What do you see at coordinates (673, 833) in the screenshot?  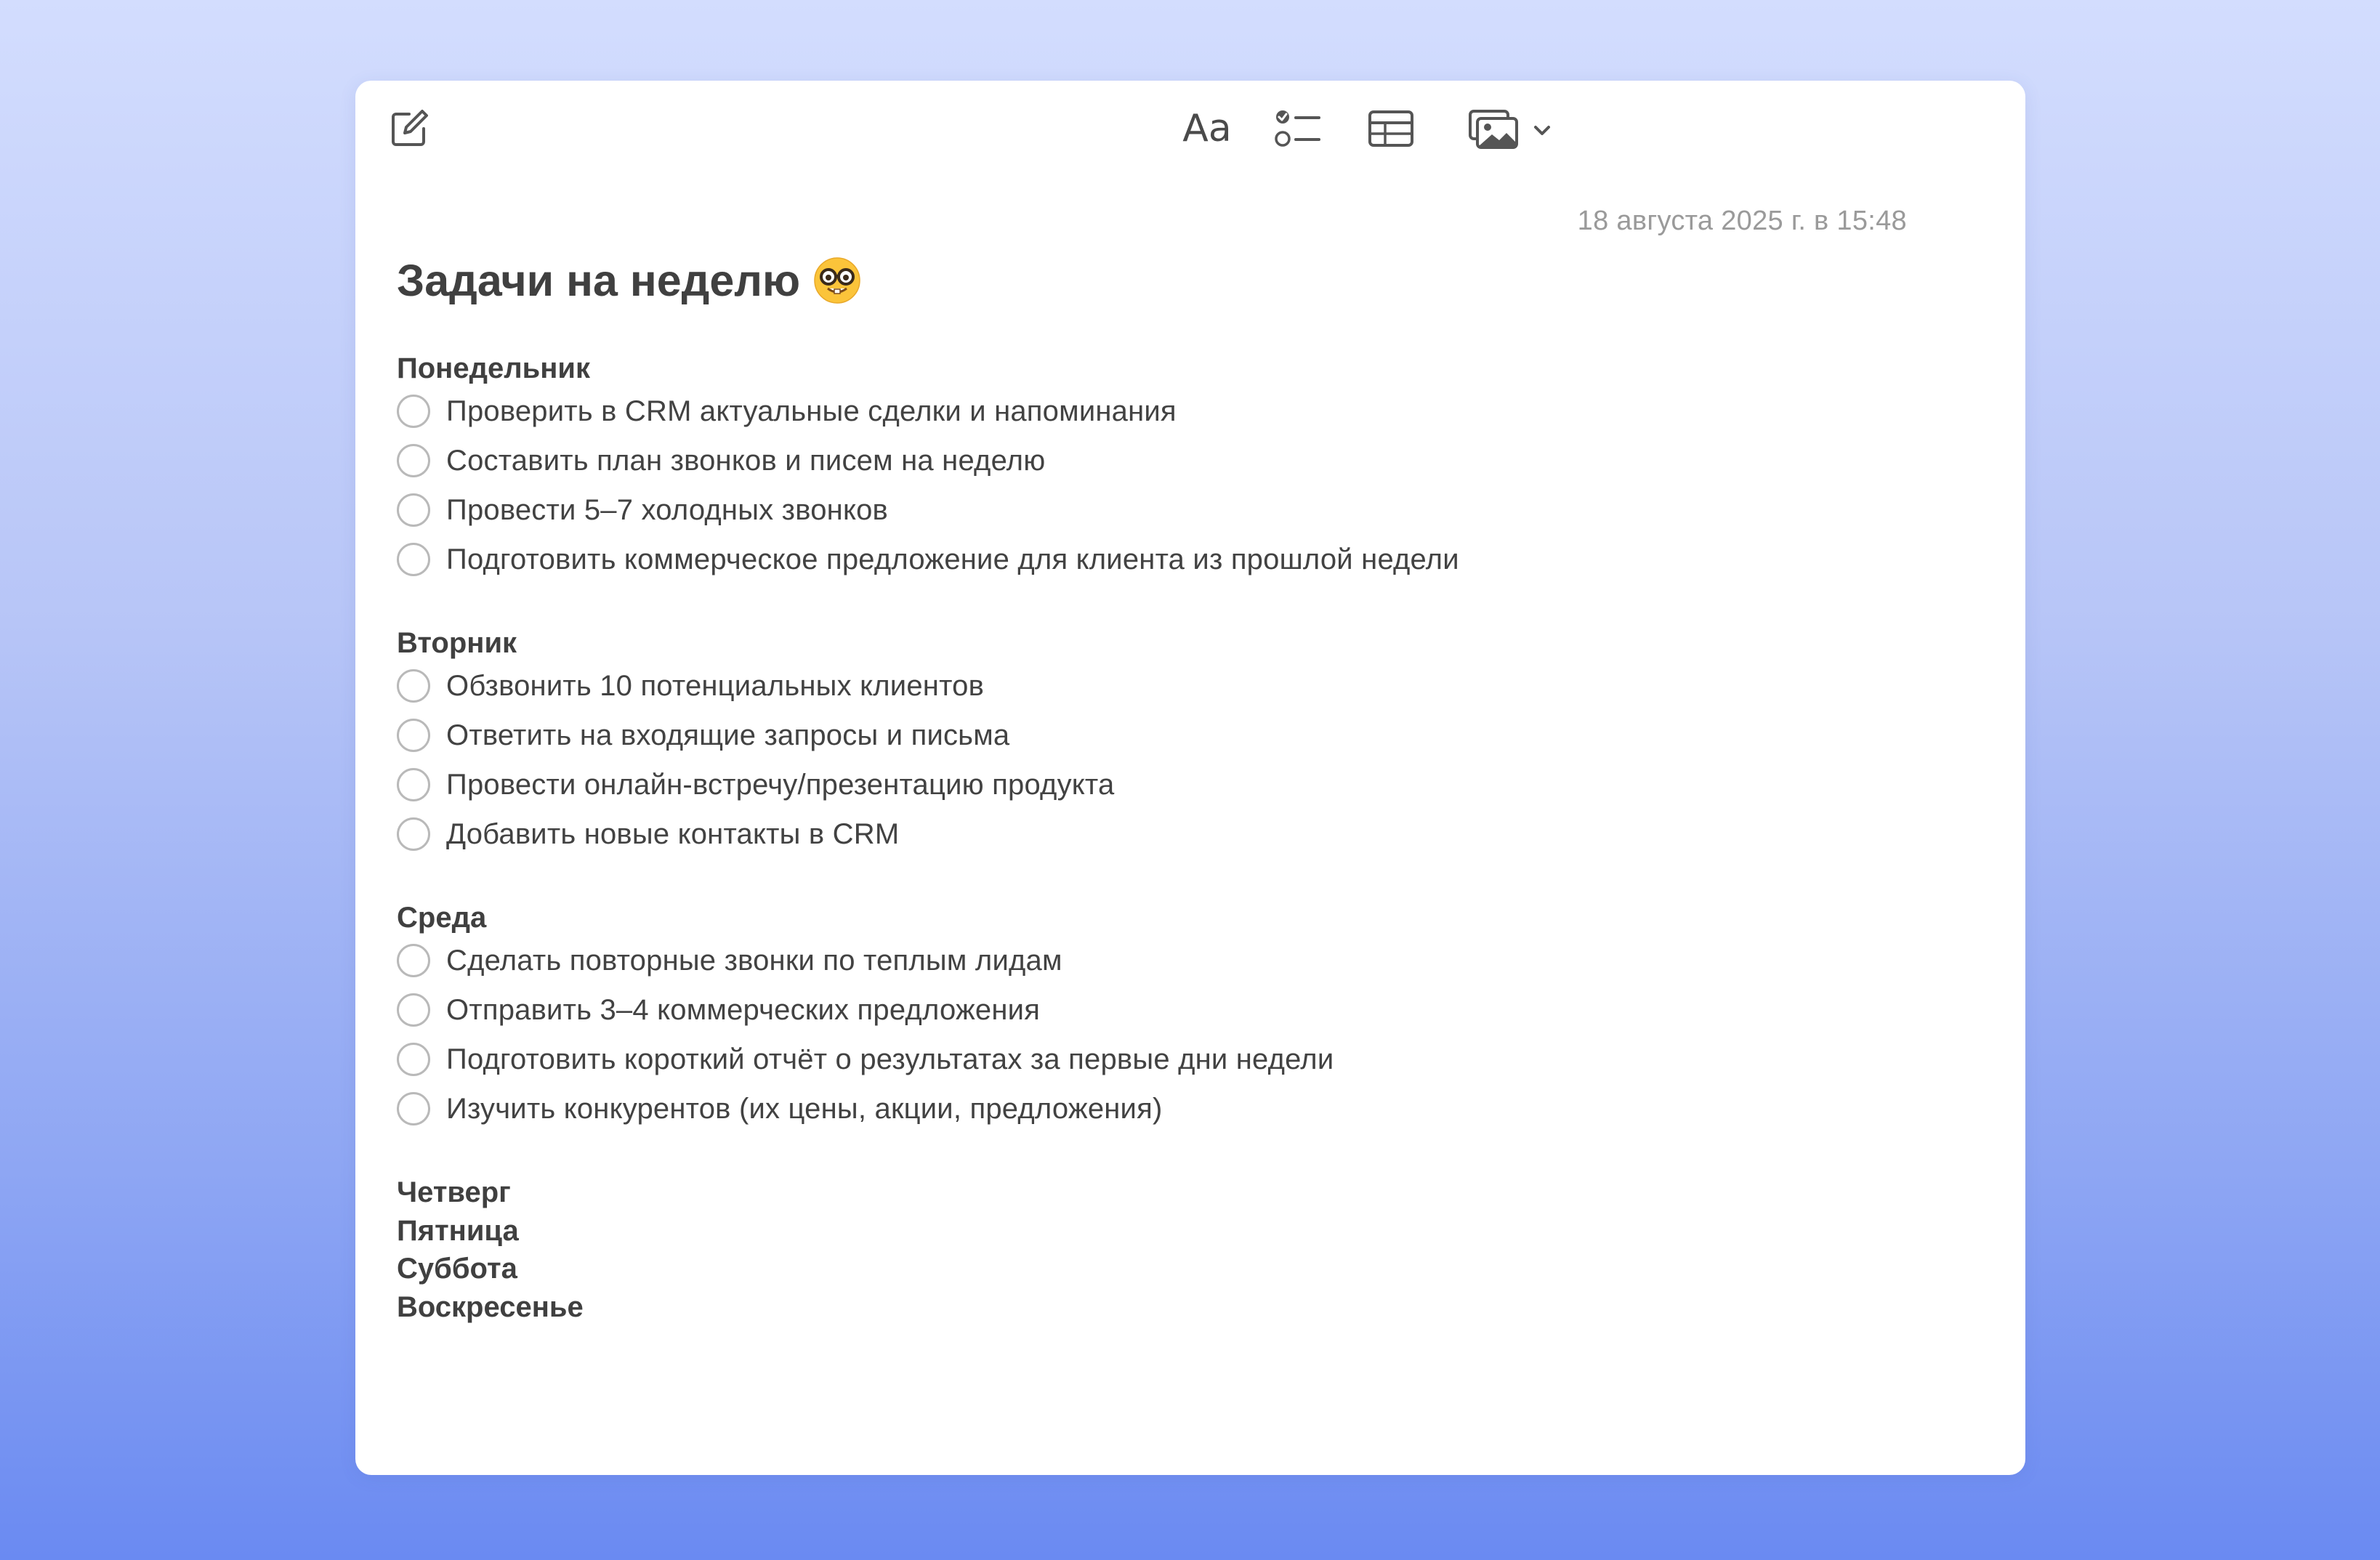 I see `task-text: Добавить новые контакты в CRM` at bounding box center [673, 833].